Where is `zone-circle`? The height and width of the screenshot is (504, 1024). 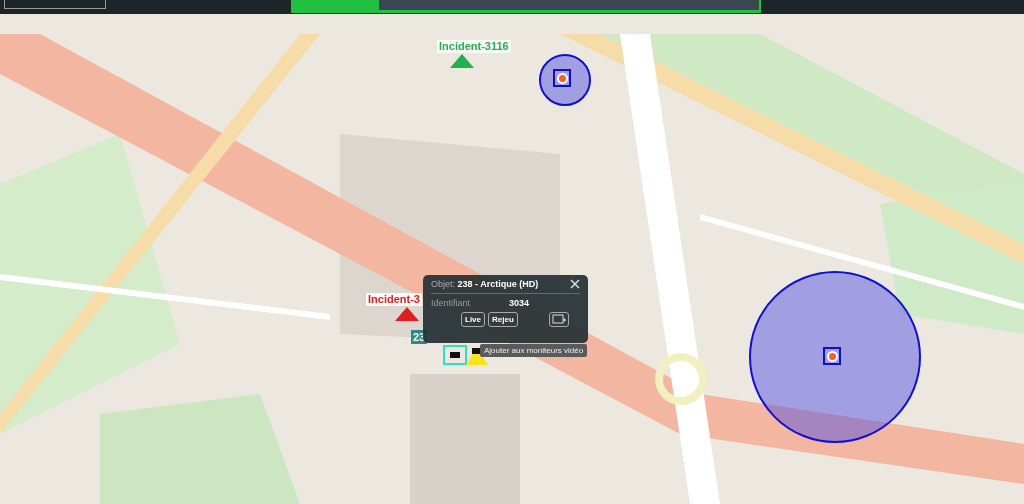 zone-circle is located at coordinates (565, 80).